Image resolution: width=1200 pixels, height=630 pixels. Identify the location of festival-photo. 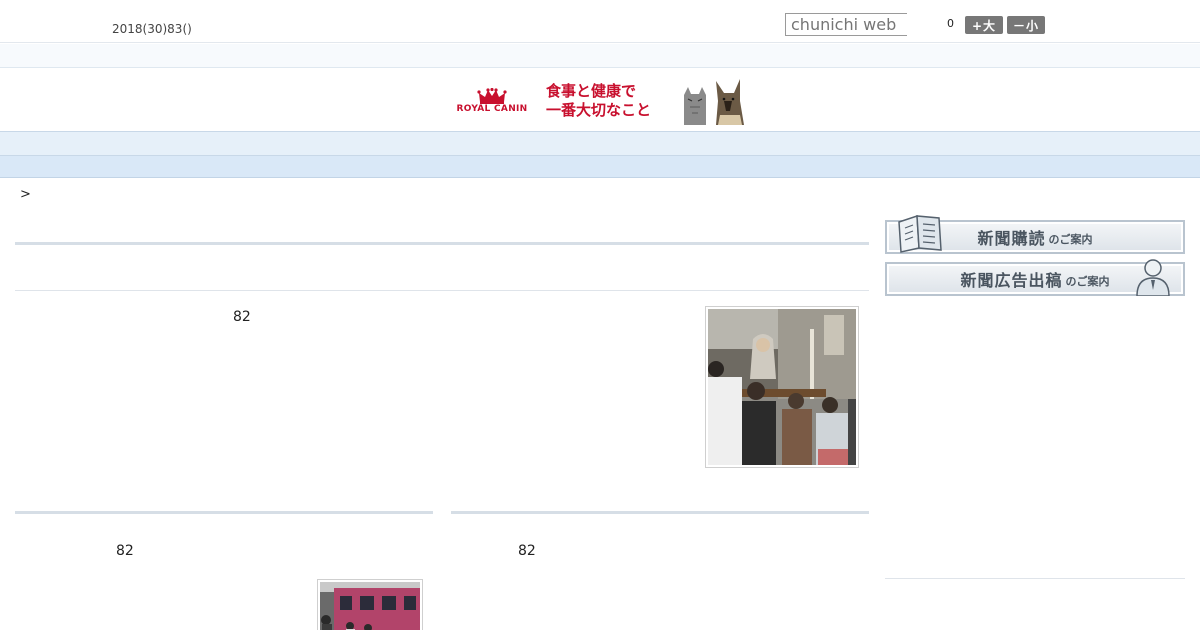
(782, 387).